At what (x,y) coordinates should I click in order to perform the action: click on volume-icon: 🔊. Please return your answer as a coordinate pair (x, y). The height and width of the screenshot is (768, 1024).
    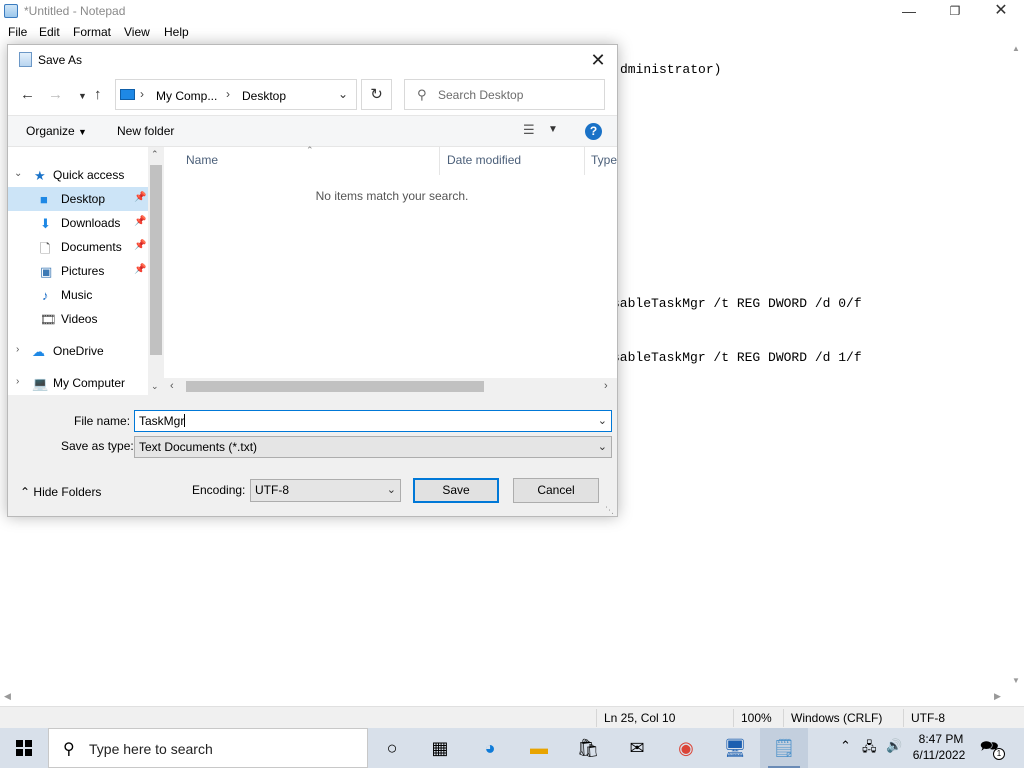
    Looking at the image, I should click on (894, 746).